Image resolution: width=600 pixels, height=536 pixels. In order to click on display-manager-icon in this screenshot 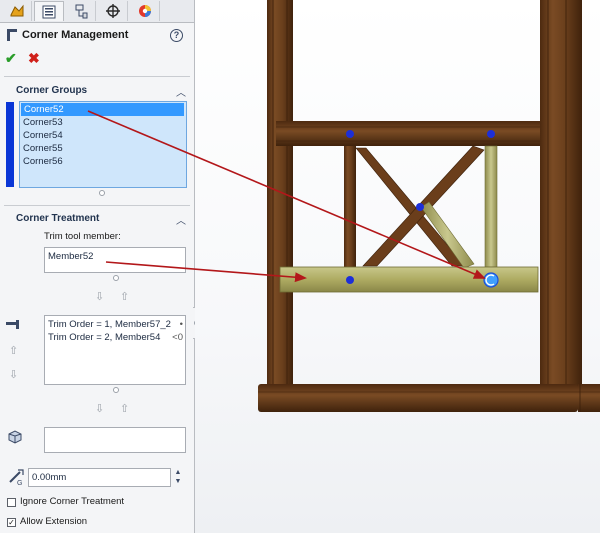, I will do `click(144, 11)`.